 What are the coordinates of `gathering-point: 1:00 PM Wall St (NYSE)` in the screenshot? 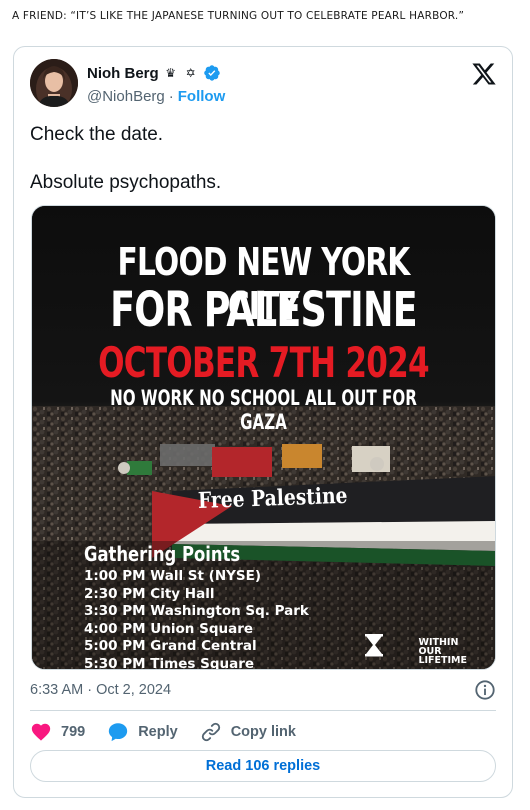 It's located at (173, 576).